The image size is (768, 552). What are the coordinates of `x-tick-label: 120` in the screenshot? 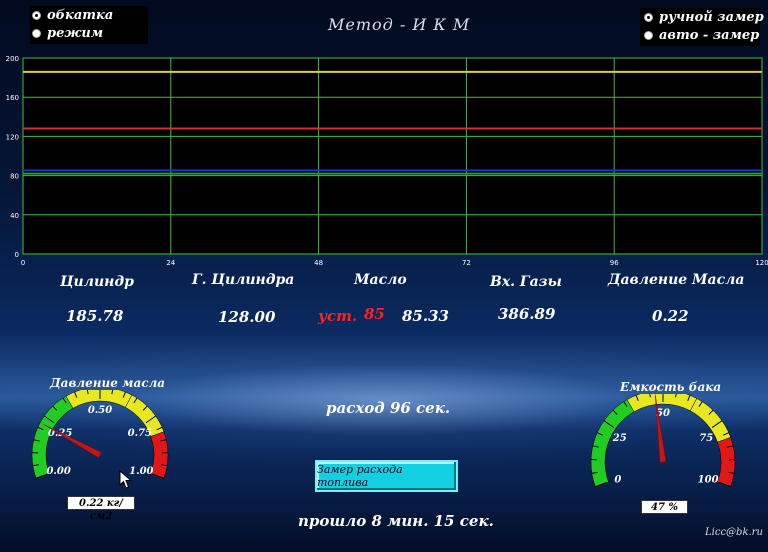 It's located at (761, 263).